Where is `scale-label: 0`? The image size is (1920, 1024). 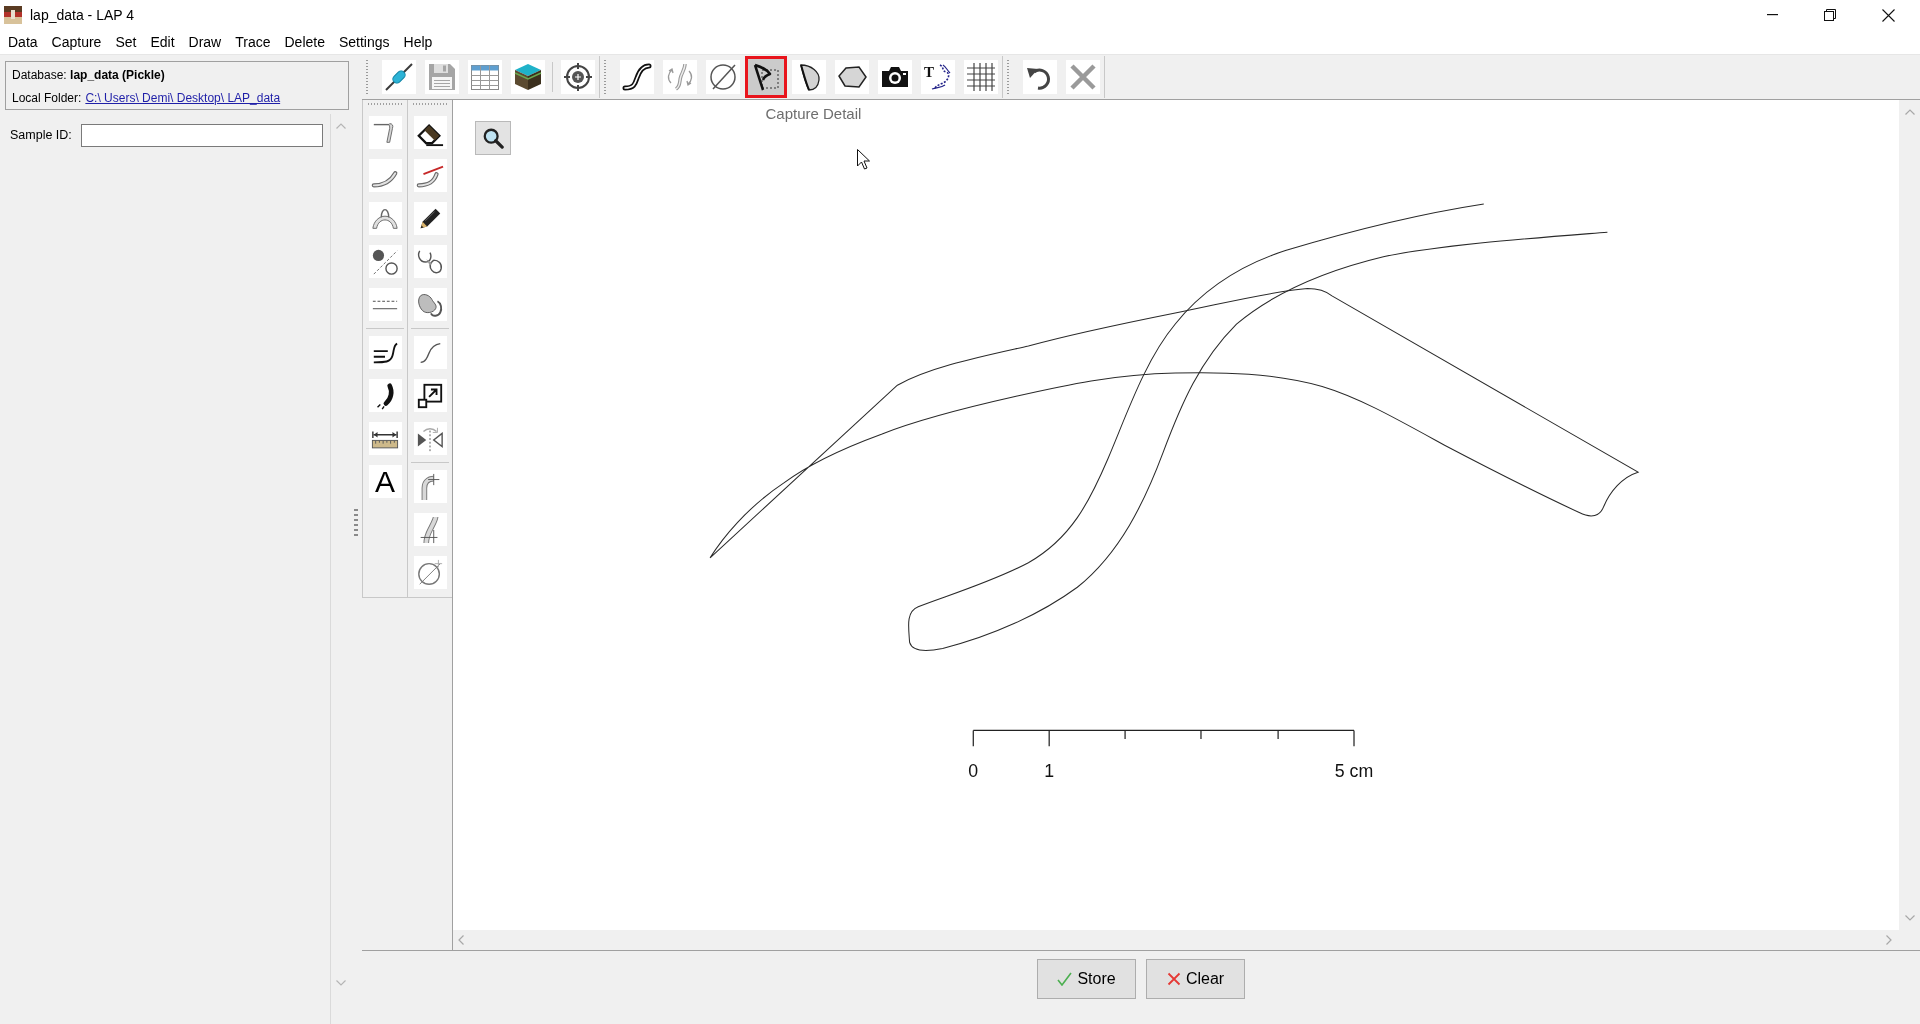 scale-label: 0 is located at coordinates (973, 771).